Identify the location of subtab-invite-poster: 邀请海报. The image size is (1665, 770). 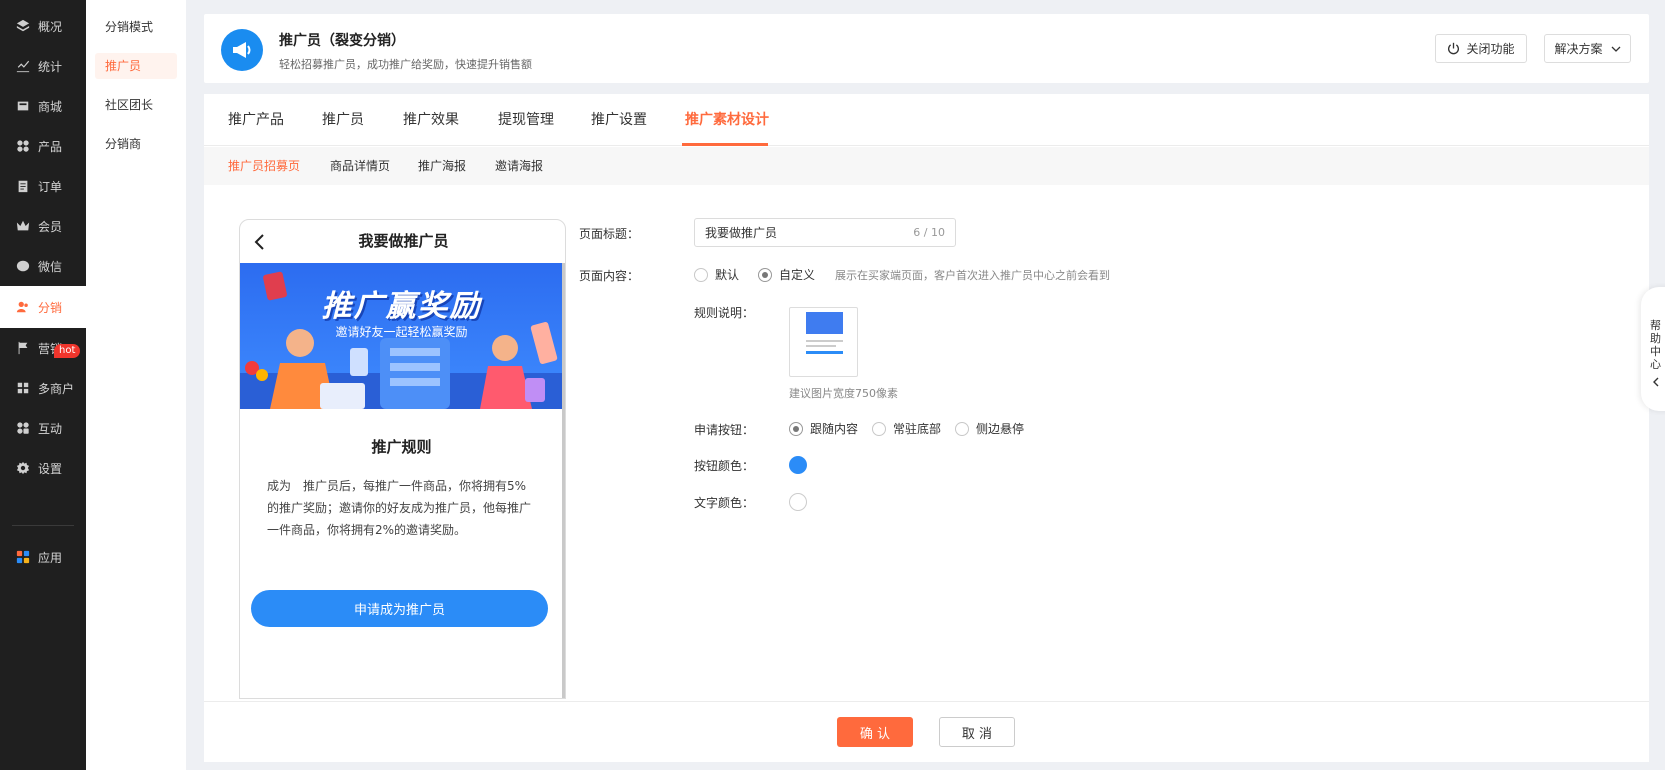
(519, 166).